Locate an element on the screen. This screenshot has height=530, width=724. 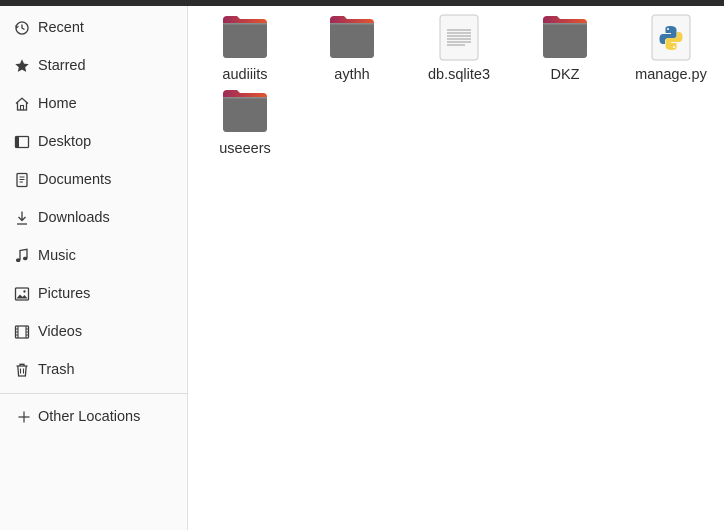
sidebar-item-label: Home is located at coordinates (57, 104).